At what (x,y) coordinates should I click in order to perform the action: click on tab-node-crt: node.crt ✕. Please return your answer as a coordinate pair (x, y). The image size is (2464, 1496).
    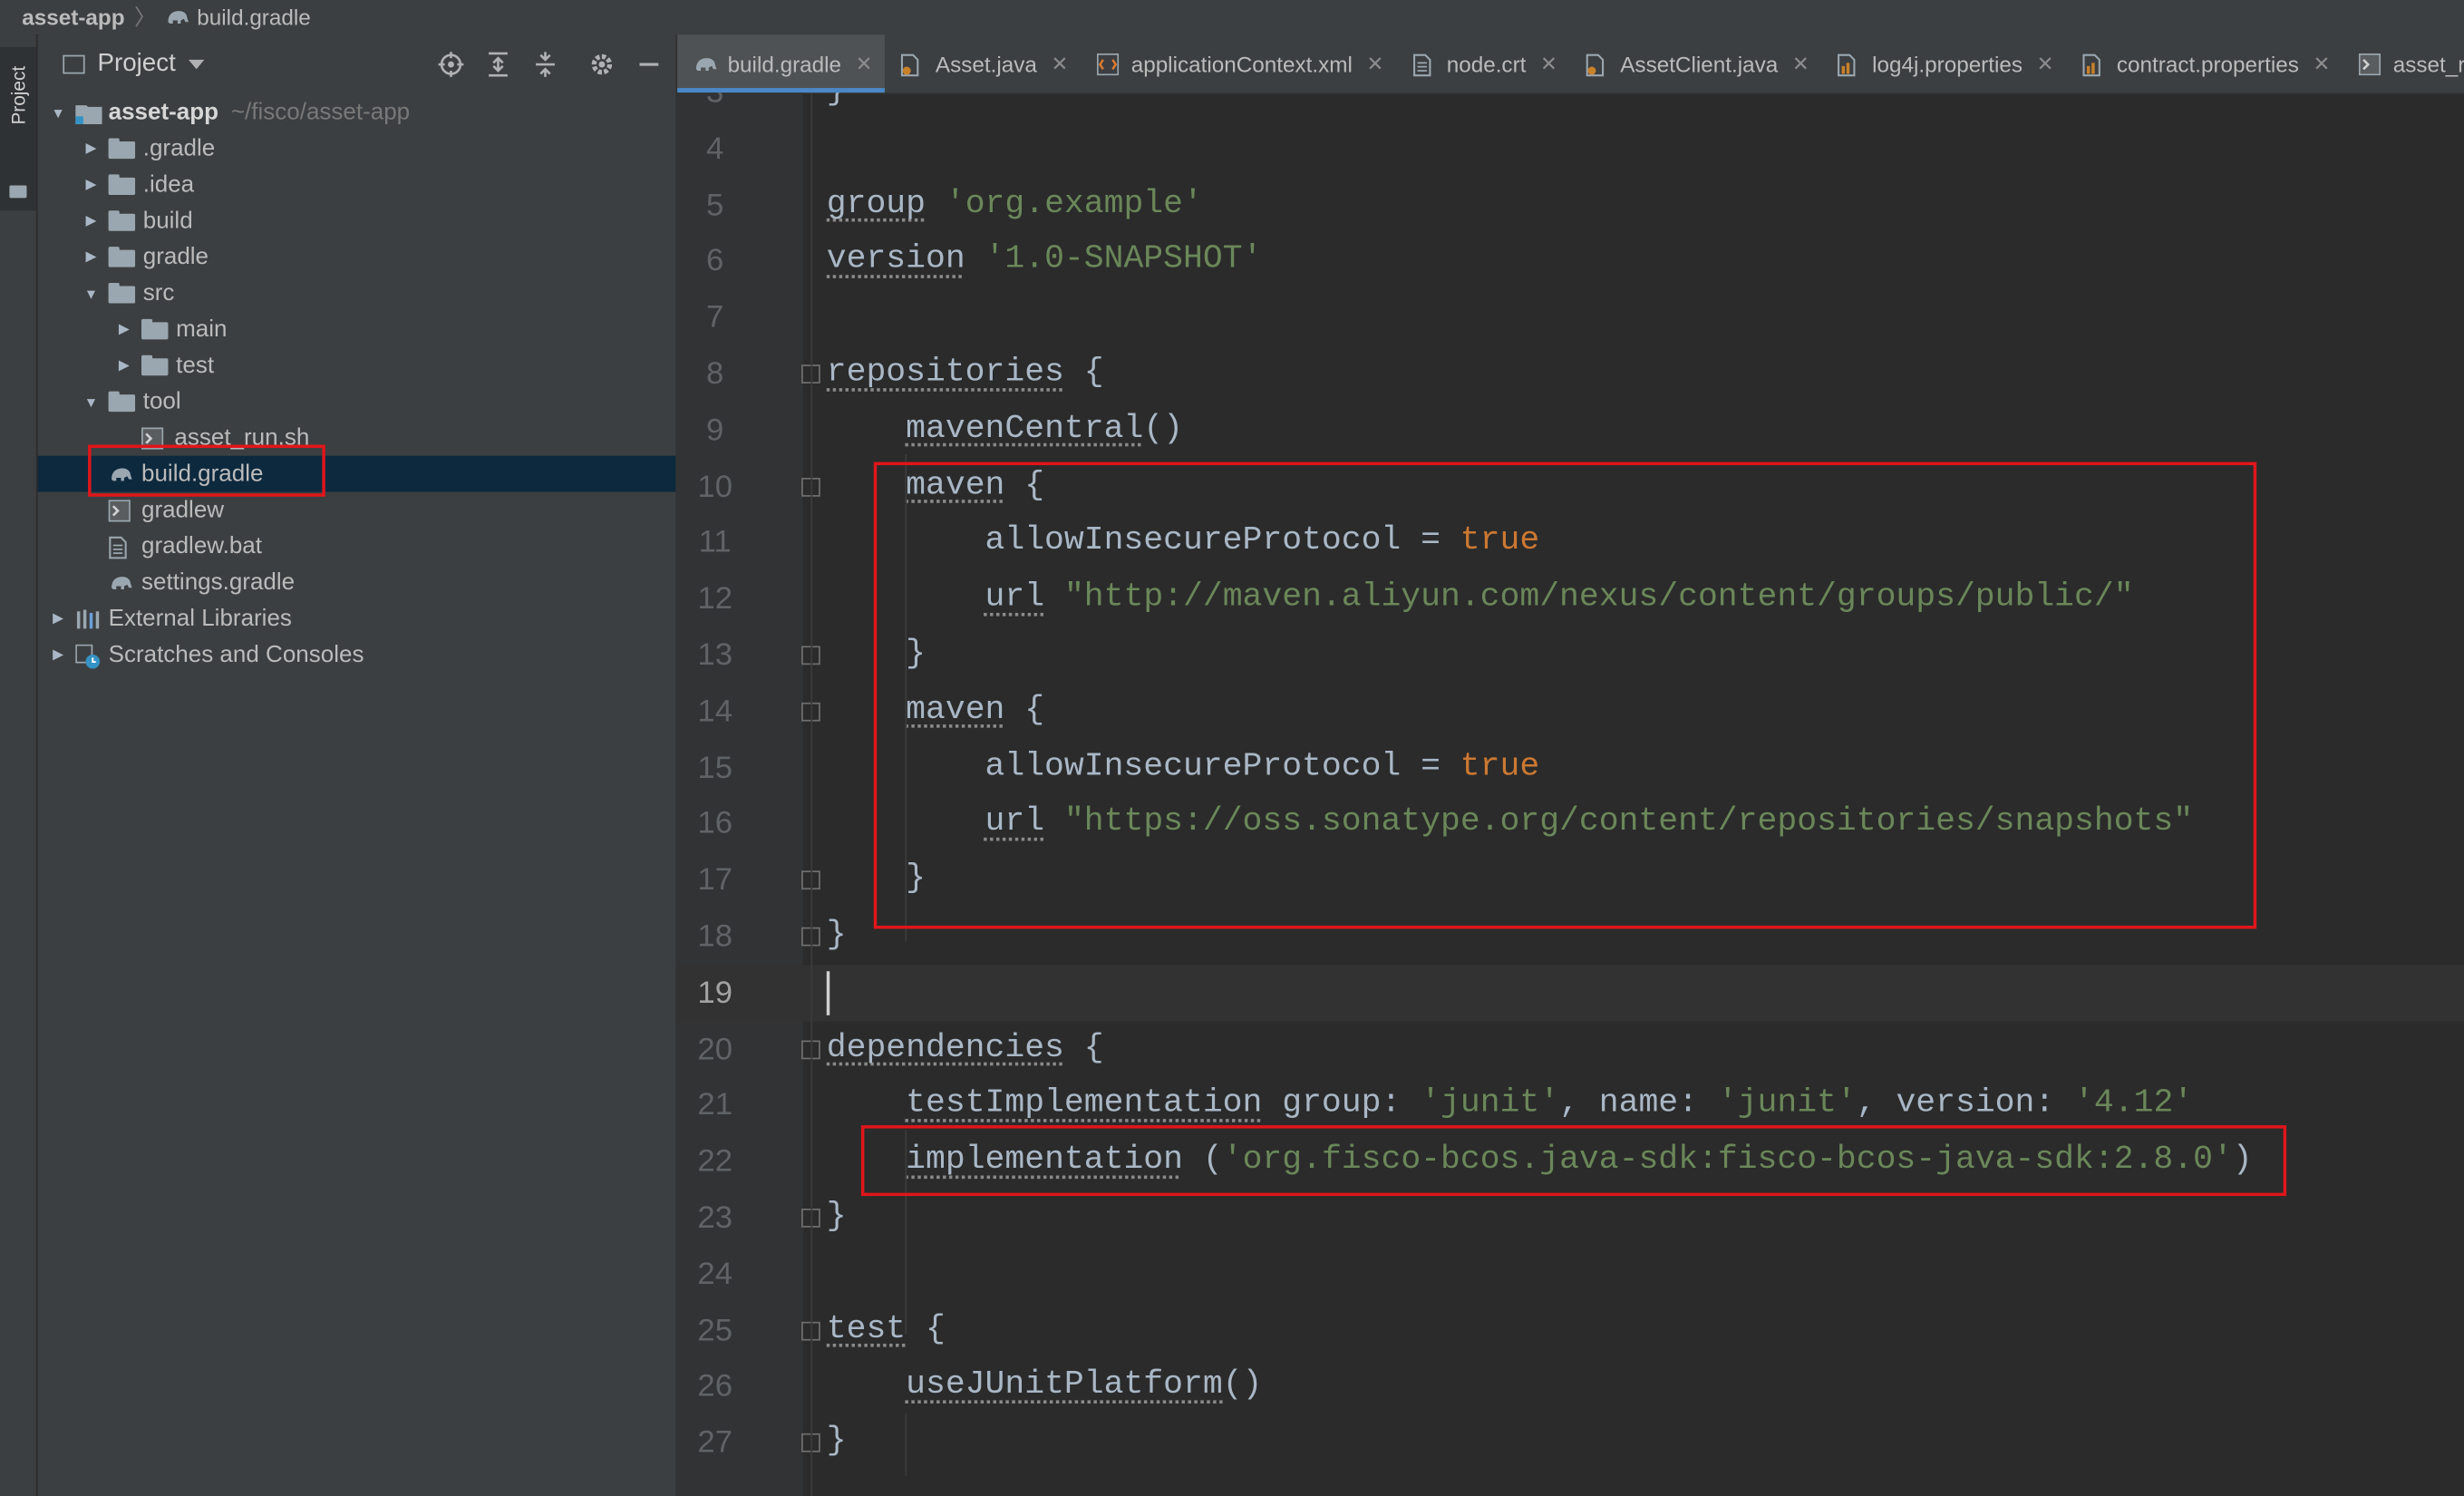
    Looking at the image, I should click on (1483, 63).